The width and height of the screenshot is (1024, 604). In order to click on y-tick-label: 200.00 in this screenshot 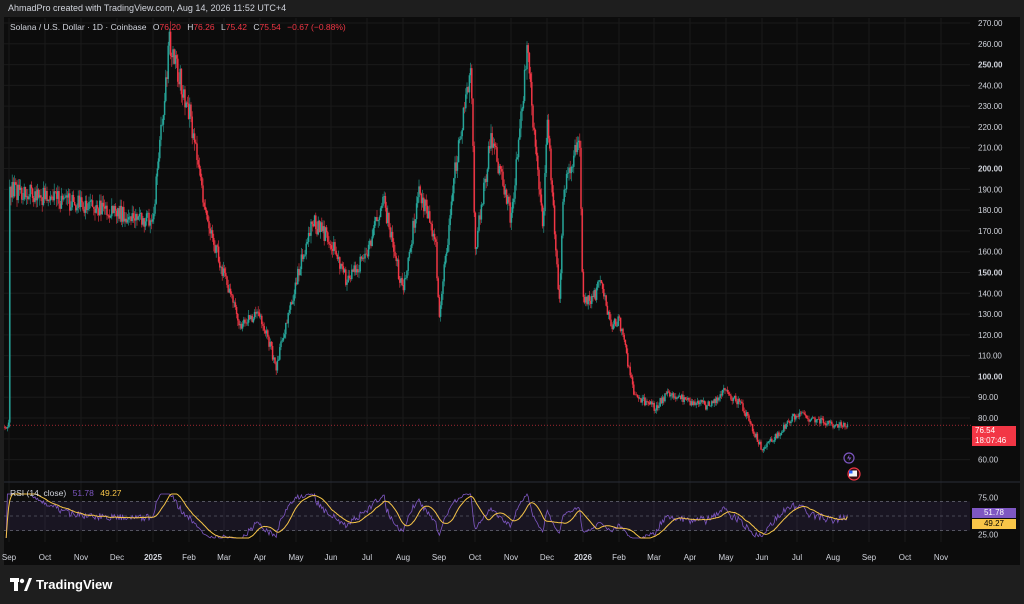, I will do `click(990, 169)`.